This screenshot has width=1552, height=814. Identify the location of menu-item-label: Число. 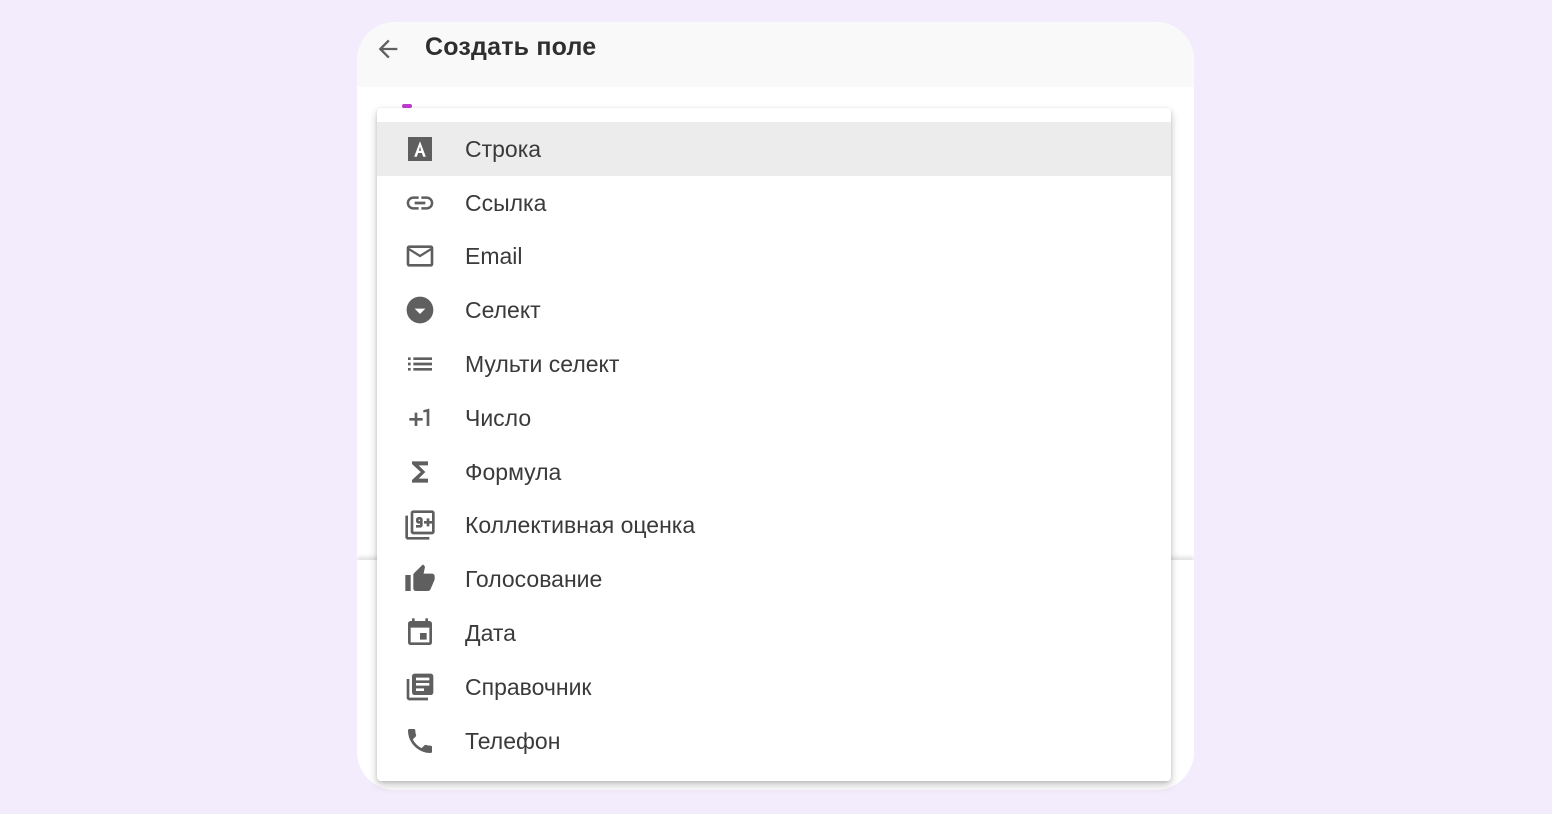
(498, 417).